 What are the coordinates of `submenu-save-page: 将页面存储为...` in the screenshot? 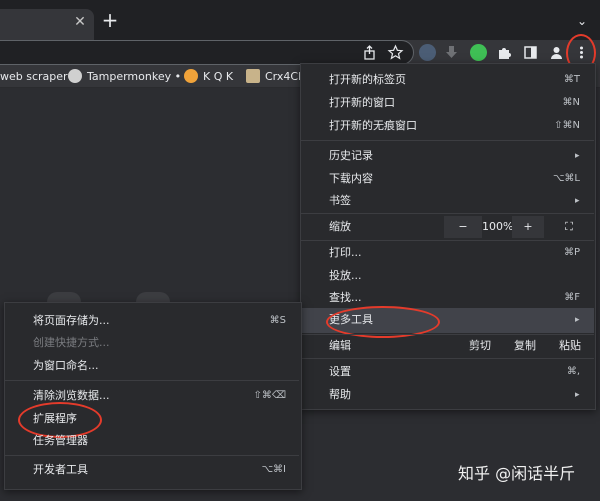 It's located at (71, 321).